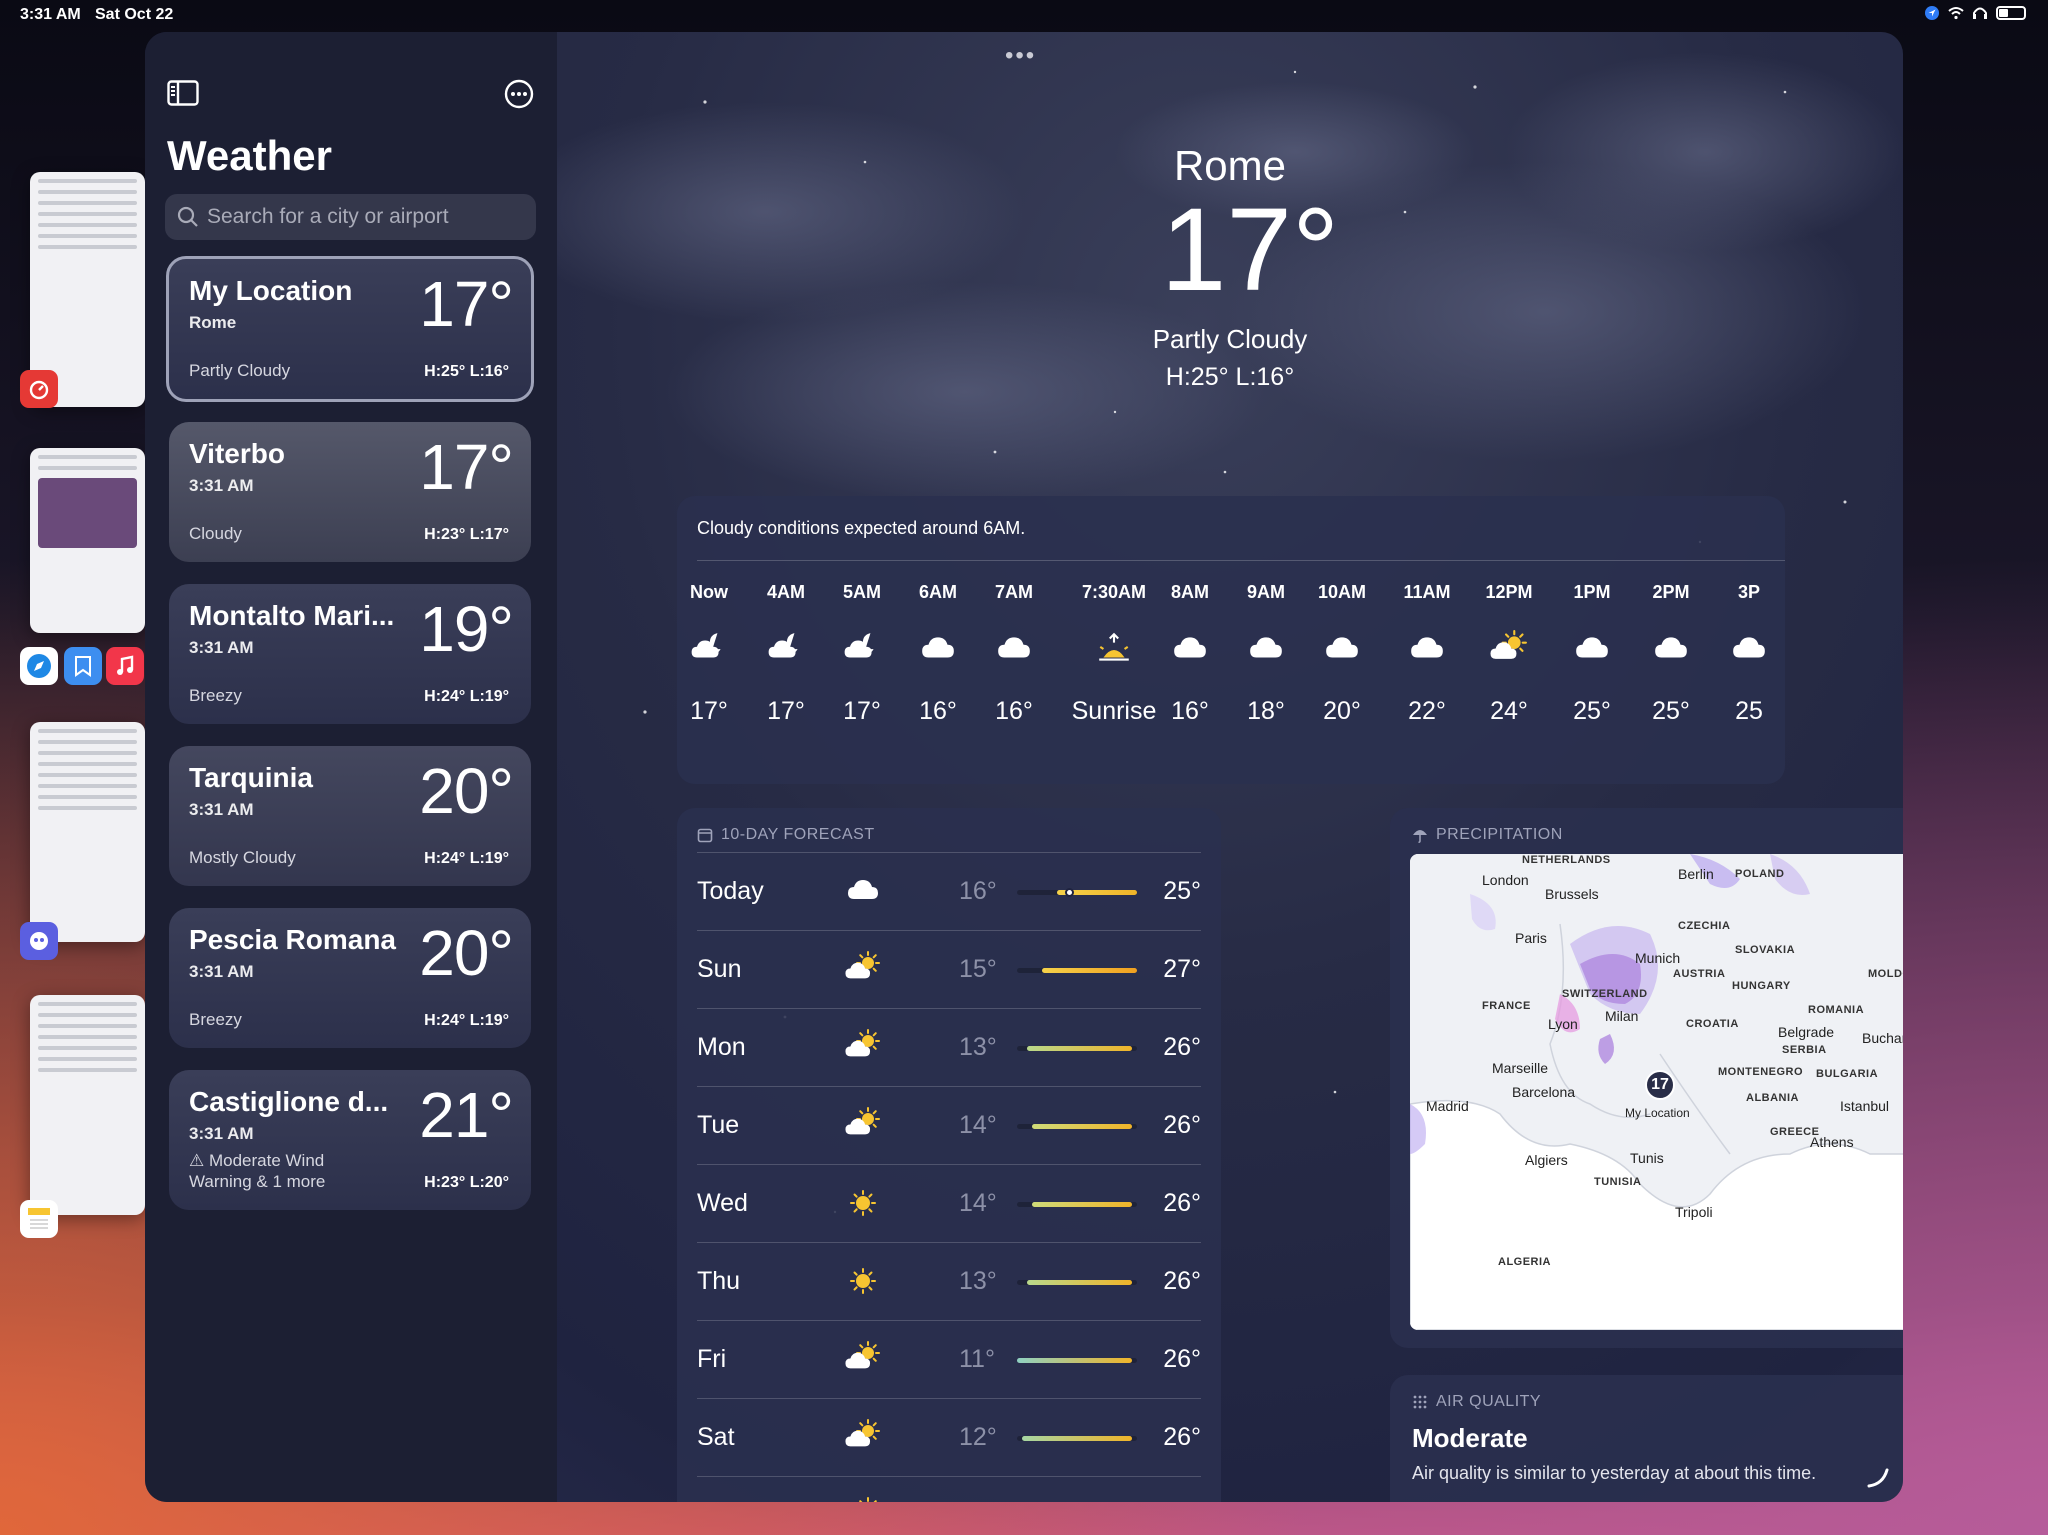 Image resolution: width=2048 pixels, height=1535 pixels. What do you see at coordinates (949, 1047) in the screenshot?
I see `forecast-day-row: Mon 13° 26°` at bounding box center [949, 1047].